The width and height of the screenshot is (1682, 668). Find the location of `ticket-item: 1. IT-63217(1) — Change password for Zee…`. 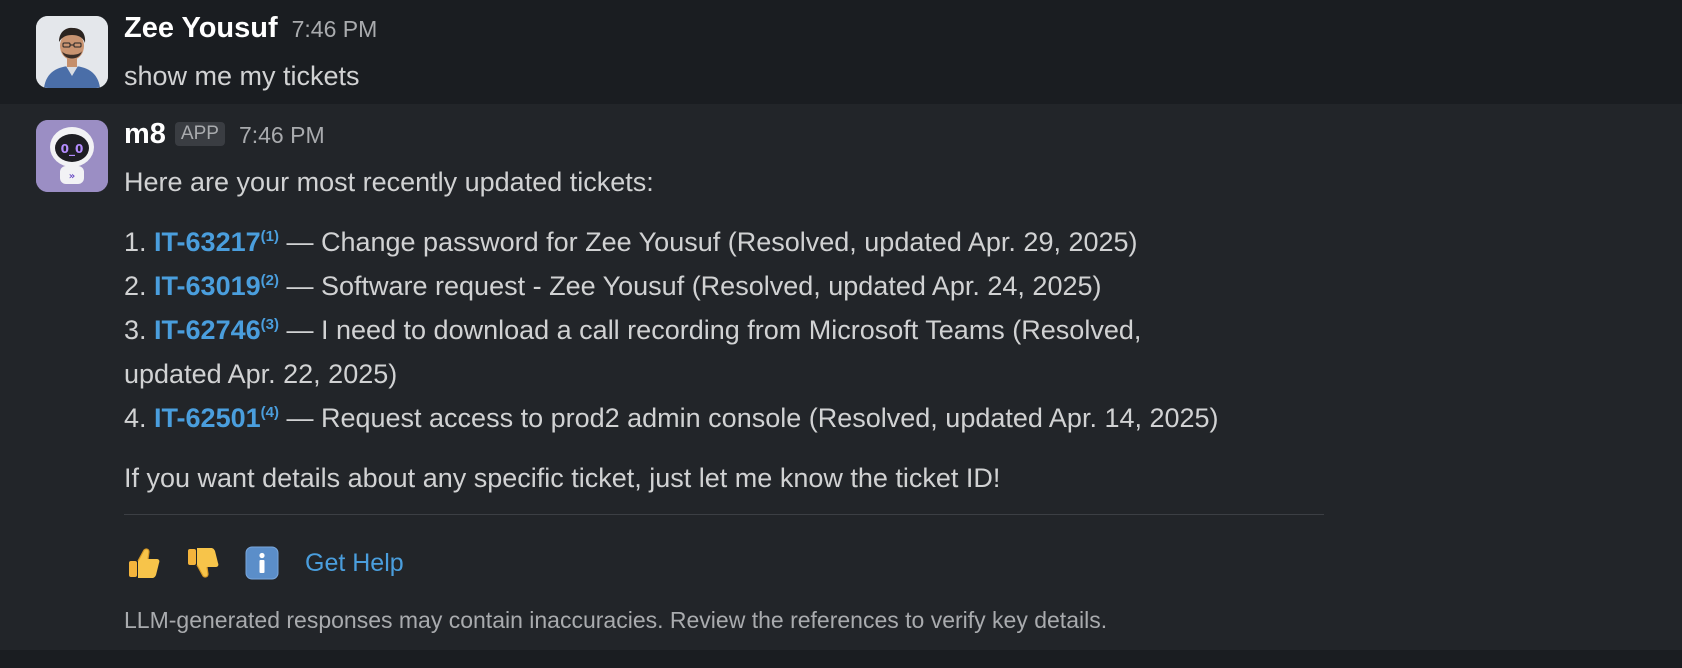

ticket-item: 1. IT-63217(1) — Change password for Zee… is located at coordinates (684, 242).